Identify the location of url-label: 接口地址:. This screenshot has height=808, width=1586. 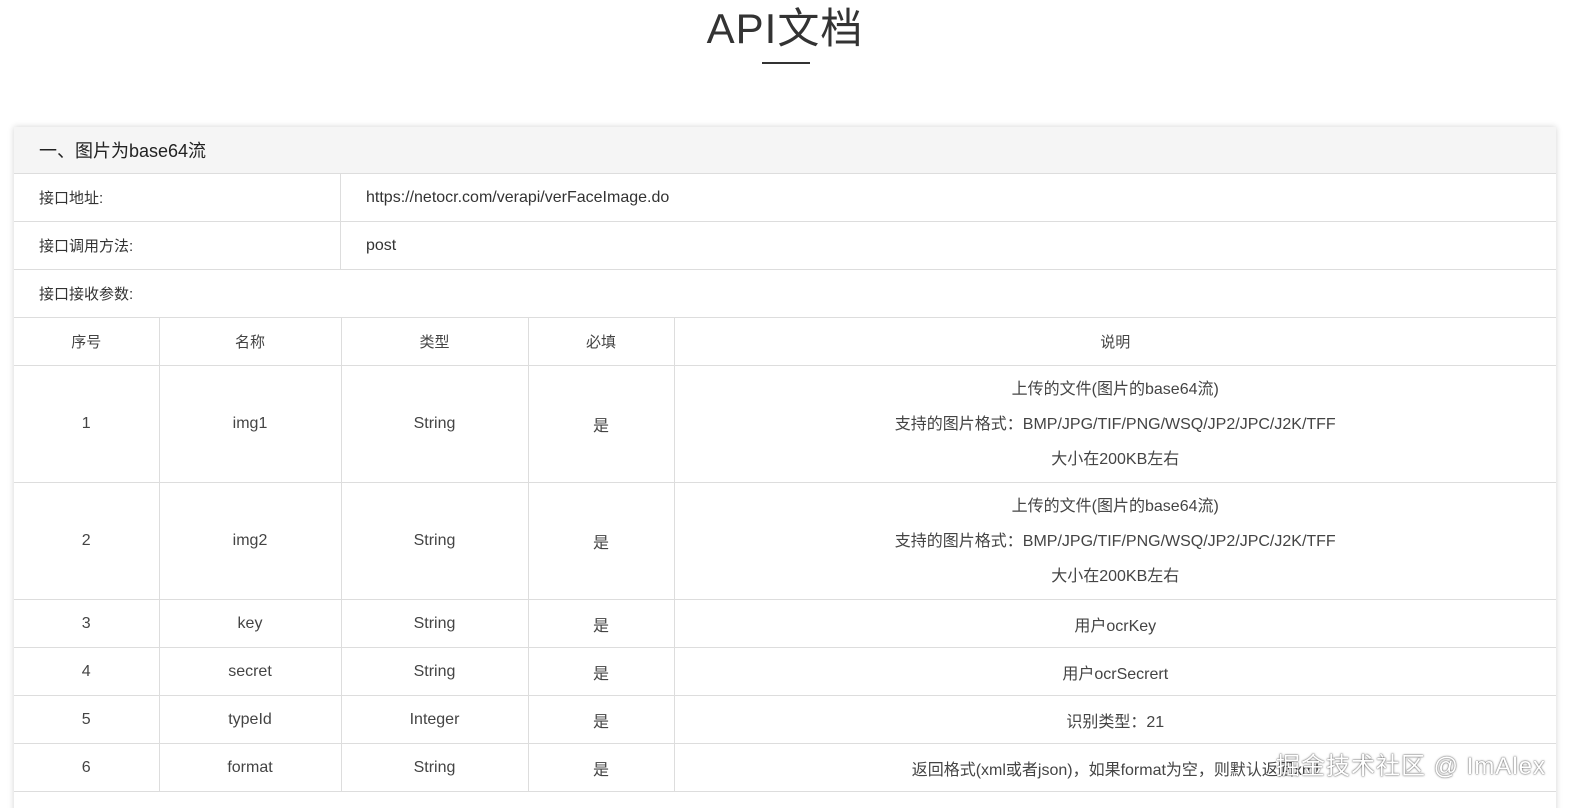
(177, 197).